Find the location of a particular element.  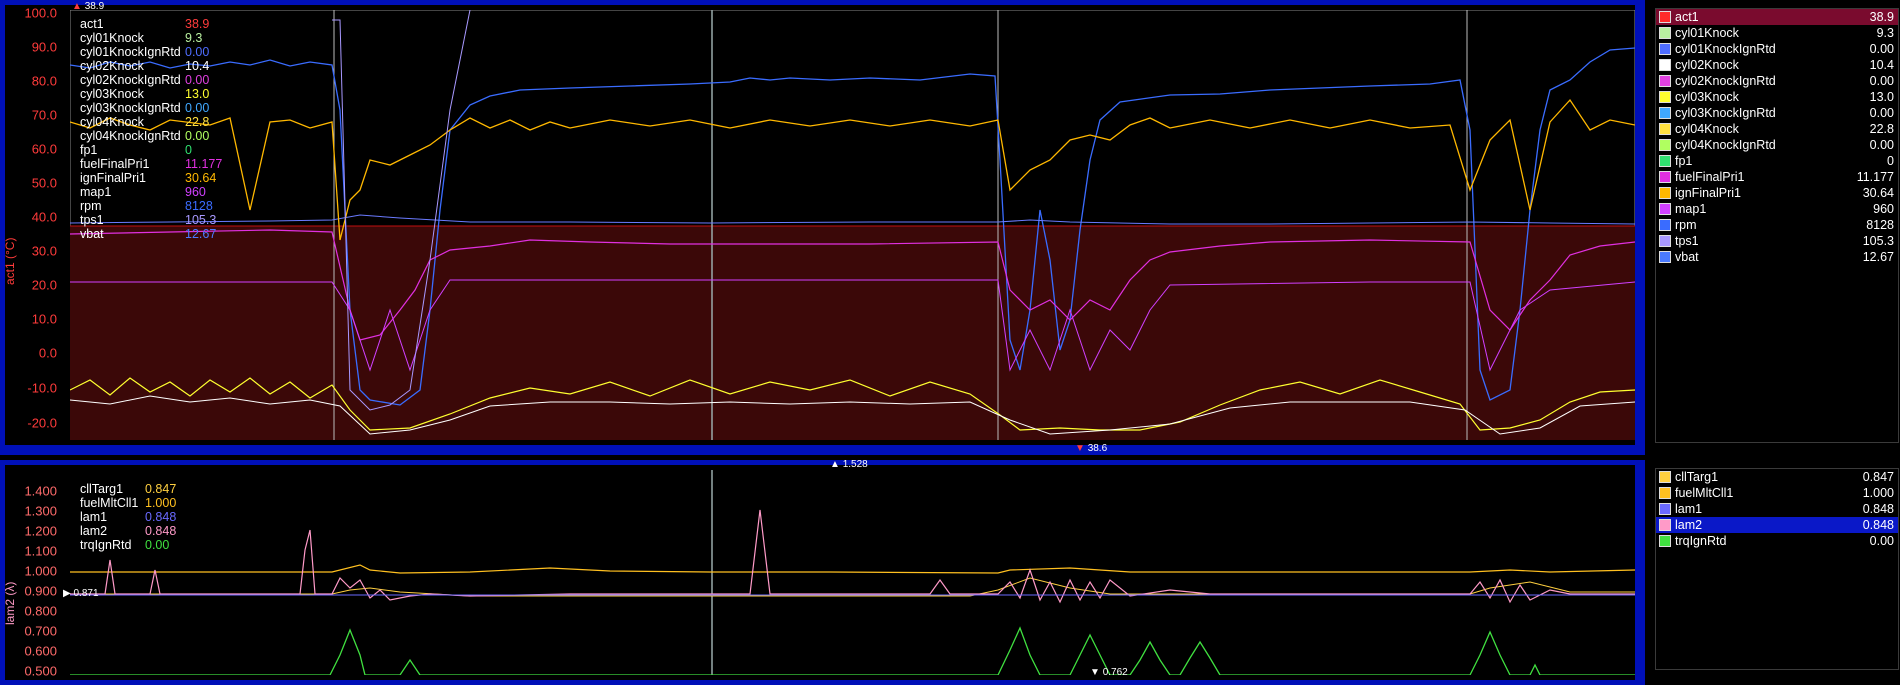

legend-row: cyl02Knock 10.4 is located at coordinates (155, 66).